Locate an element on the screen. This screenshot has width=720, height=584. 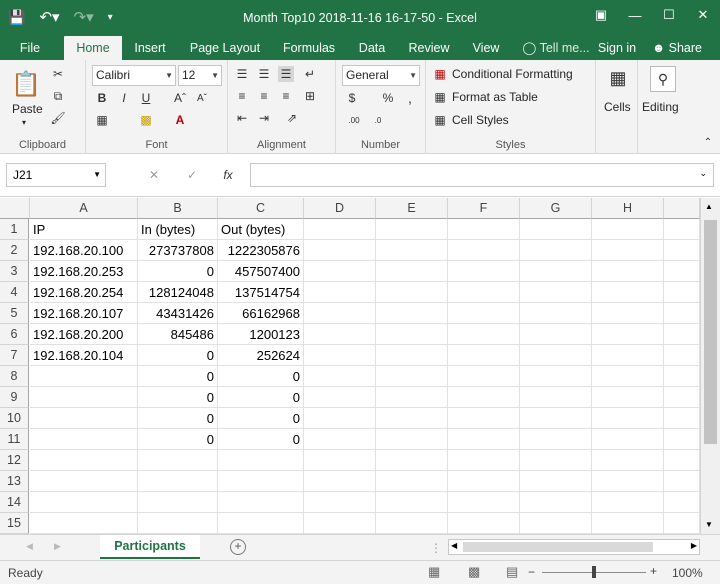
cut-icon: ✂ is located at coordinates (58, 74).